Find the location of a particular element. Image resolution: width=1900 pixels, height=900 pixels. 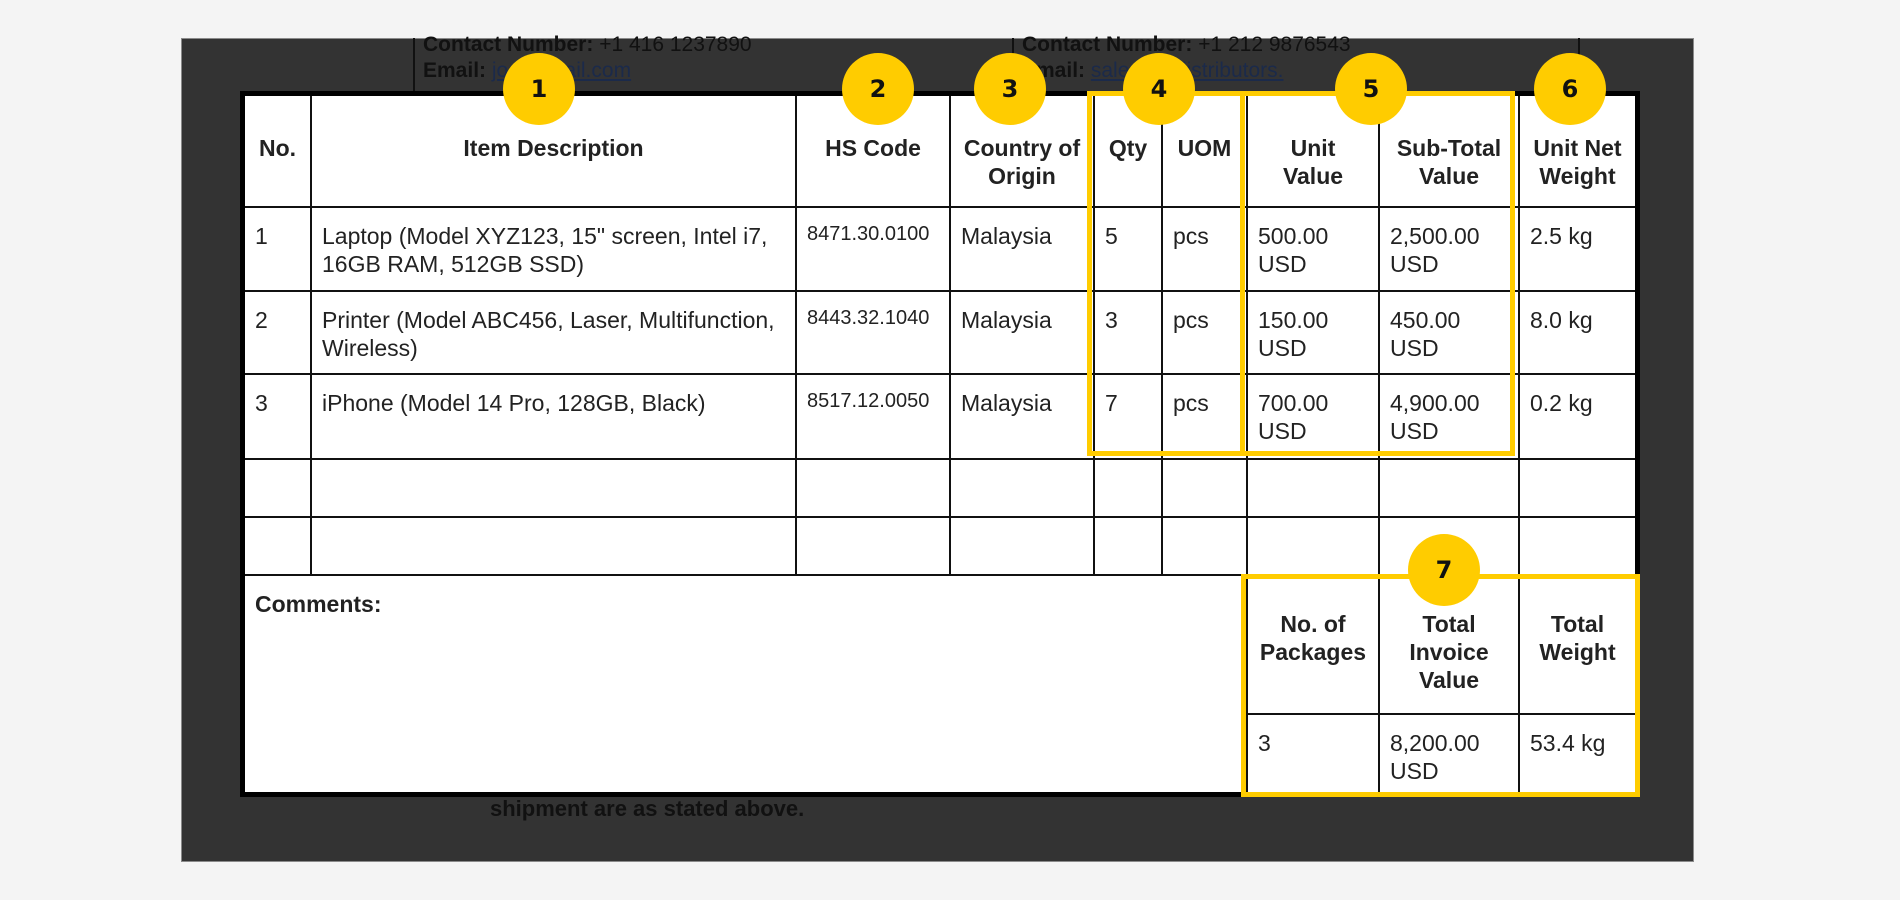

cell-hs-code: 8517.12.0050 is located at coordinates (874, 417).